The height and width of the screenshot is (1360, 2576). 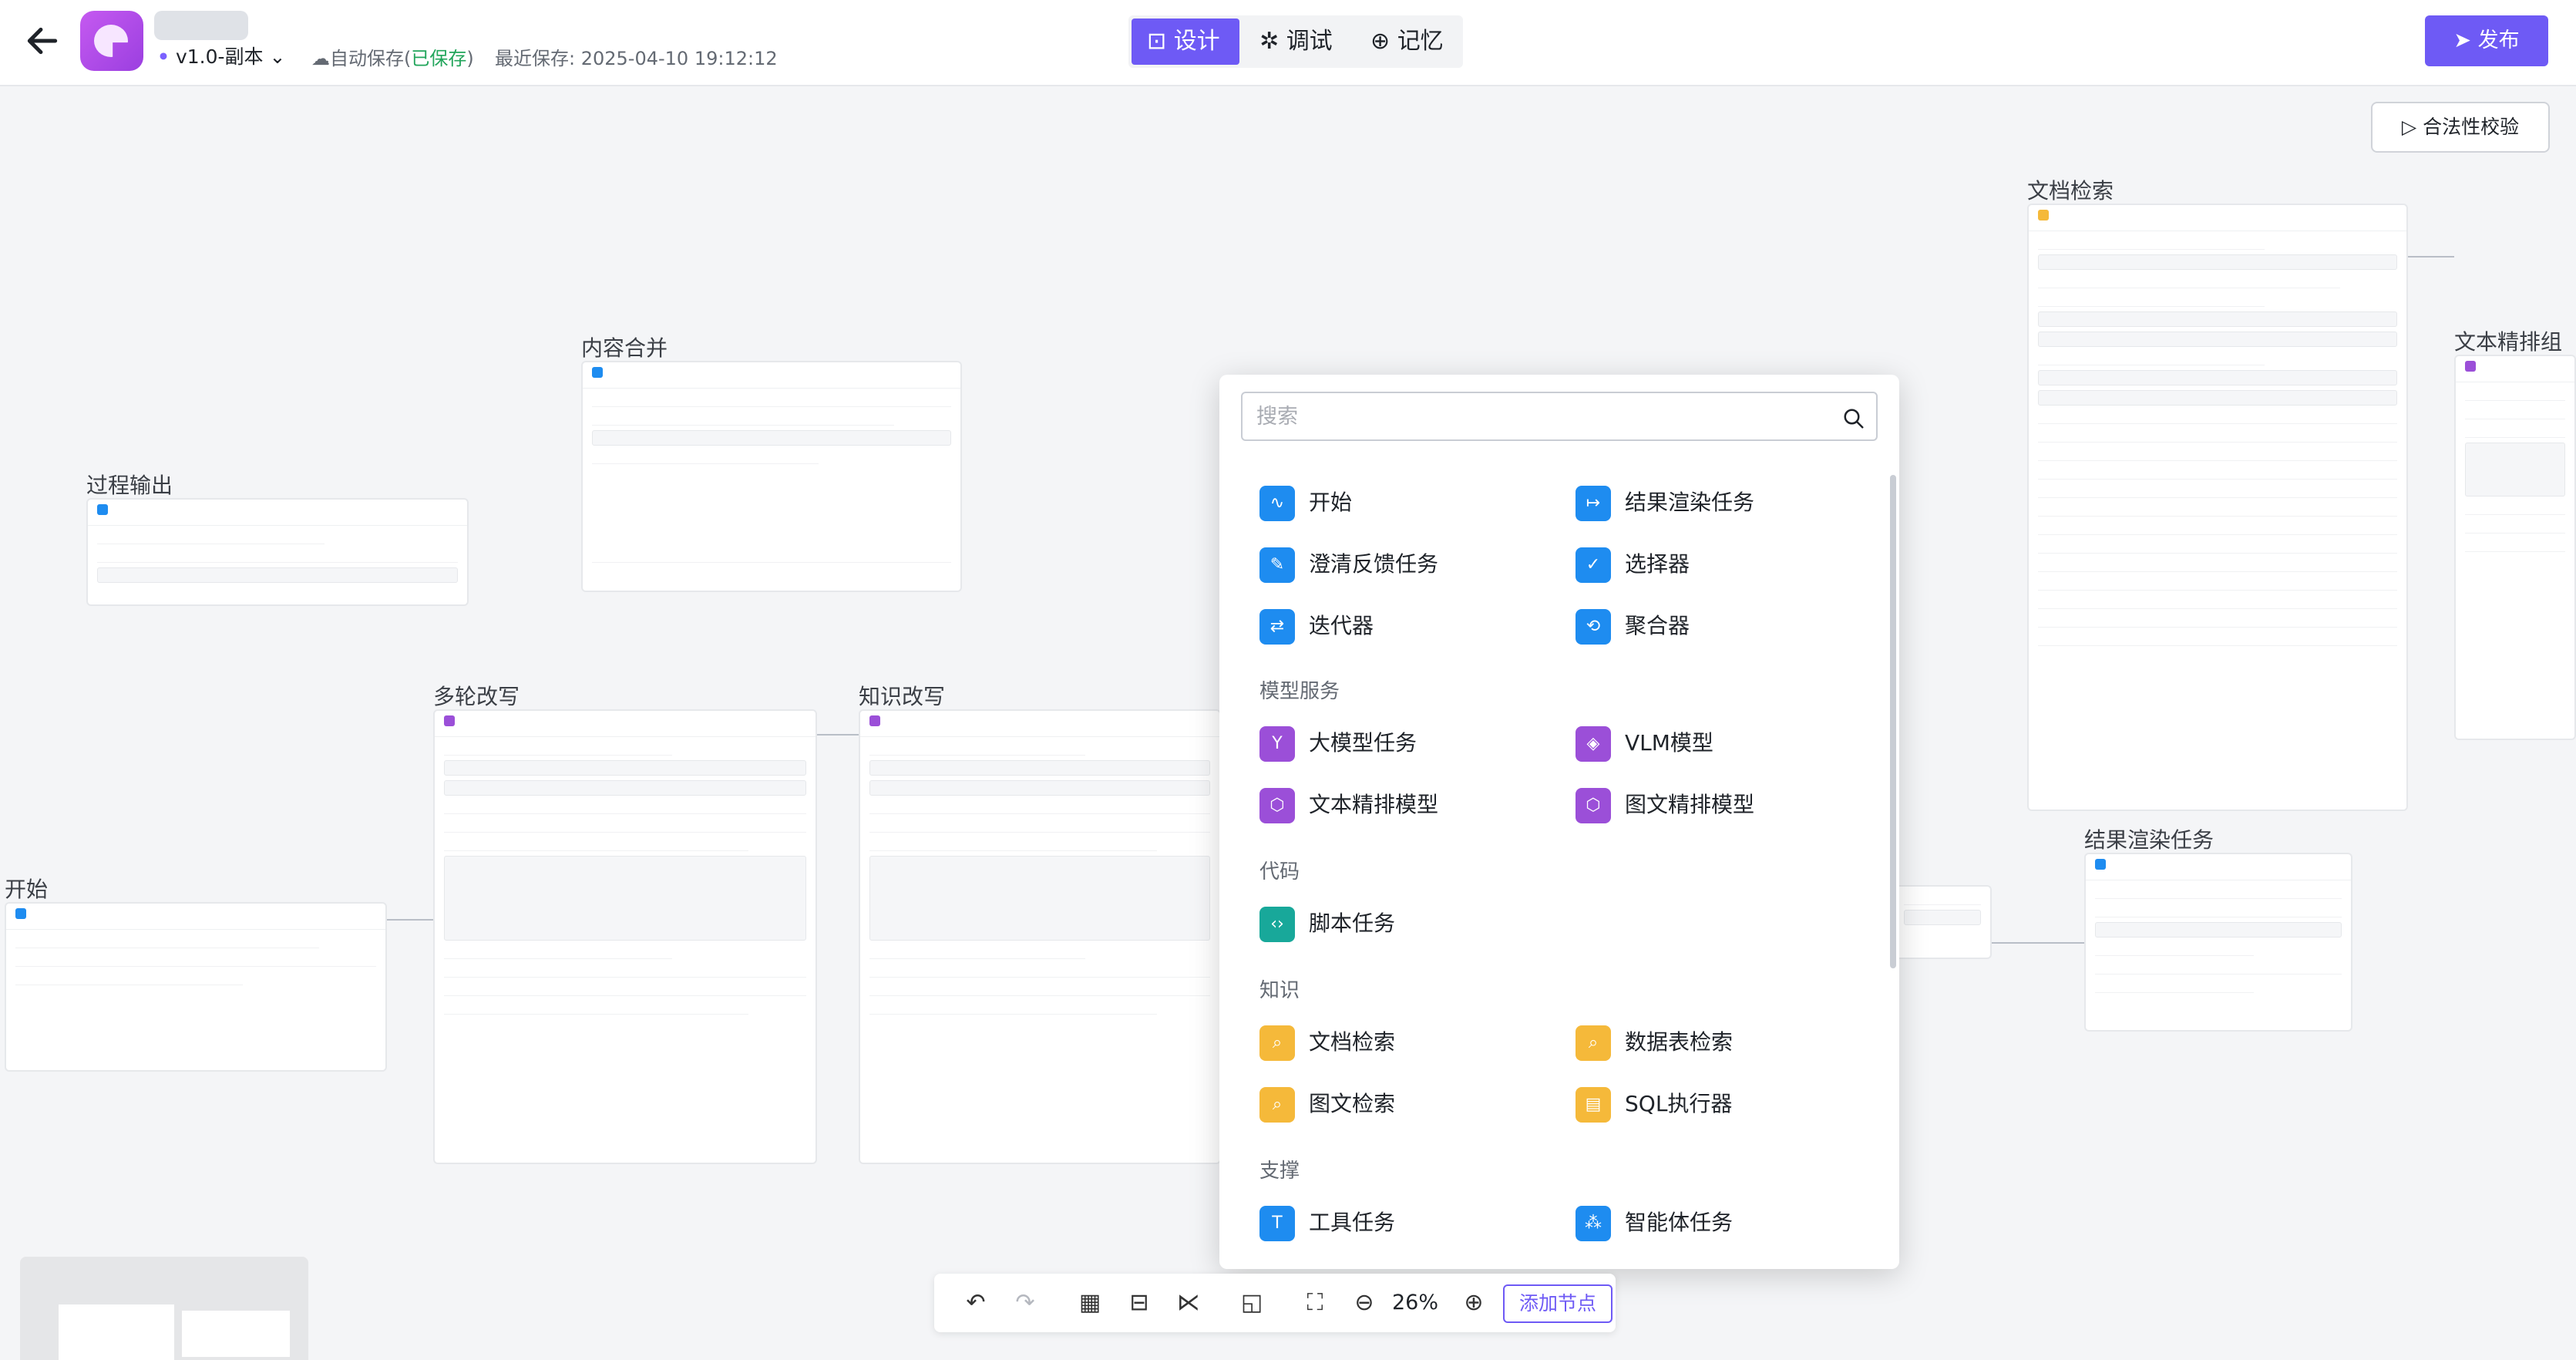 What do you see at coordinates (1679, 1103) in the screenshot?
I see `menu-item-label: SQL执行器` at bounding box center [1679, 1103].